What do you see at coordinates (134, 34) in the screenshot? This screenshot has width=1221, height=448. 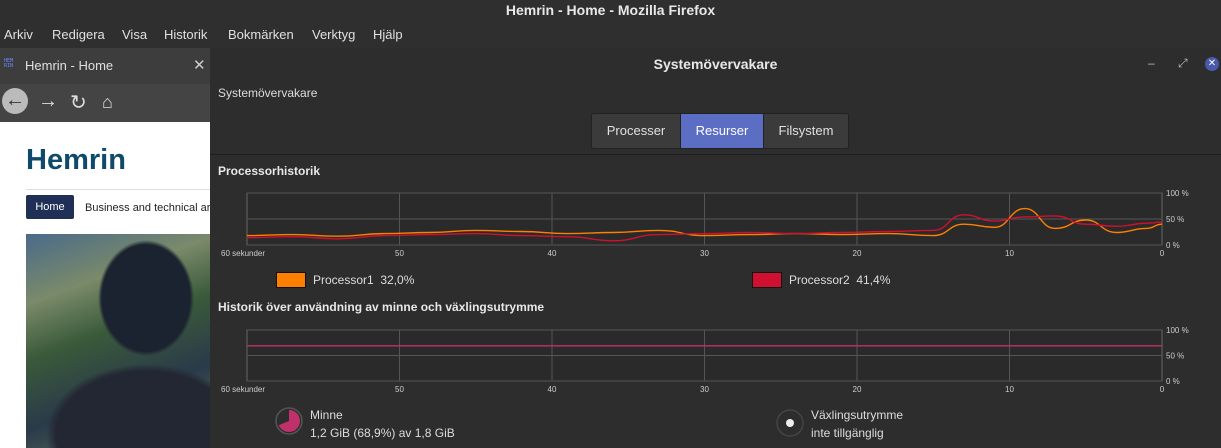 I see `menu-visa: Visa` at bounding box center [134, 34].